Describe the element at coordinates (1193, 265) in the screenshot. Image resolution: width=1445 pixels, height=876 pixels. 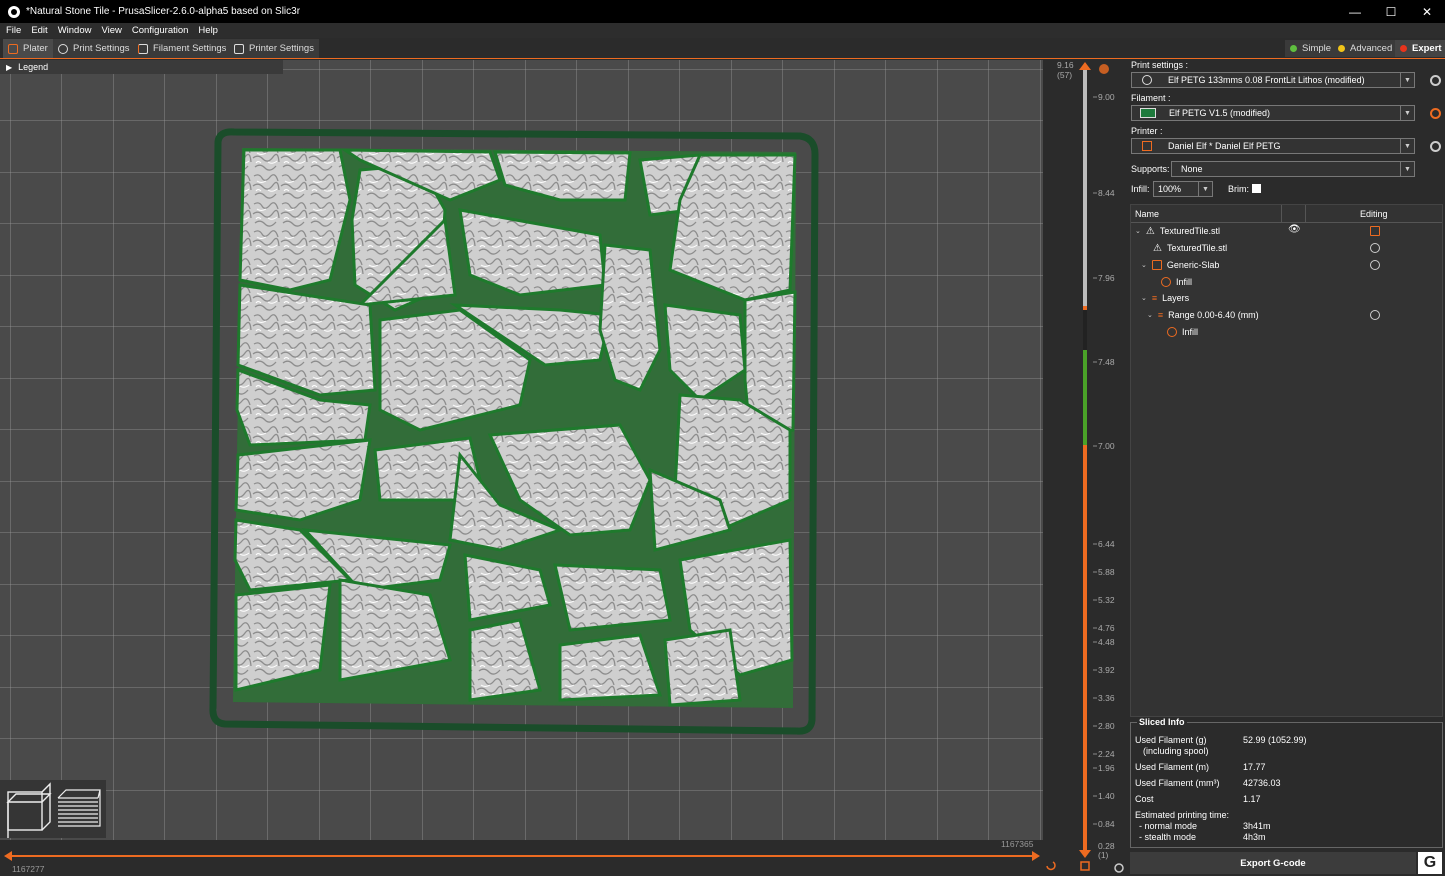
I see `tree-modifier-label: Generic-Slab` at that location.